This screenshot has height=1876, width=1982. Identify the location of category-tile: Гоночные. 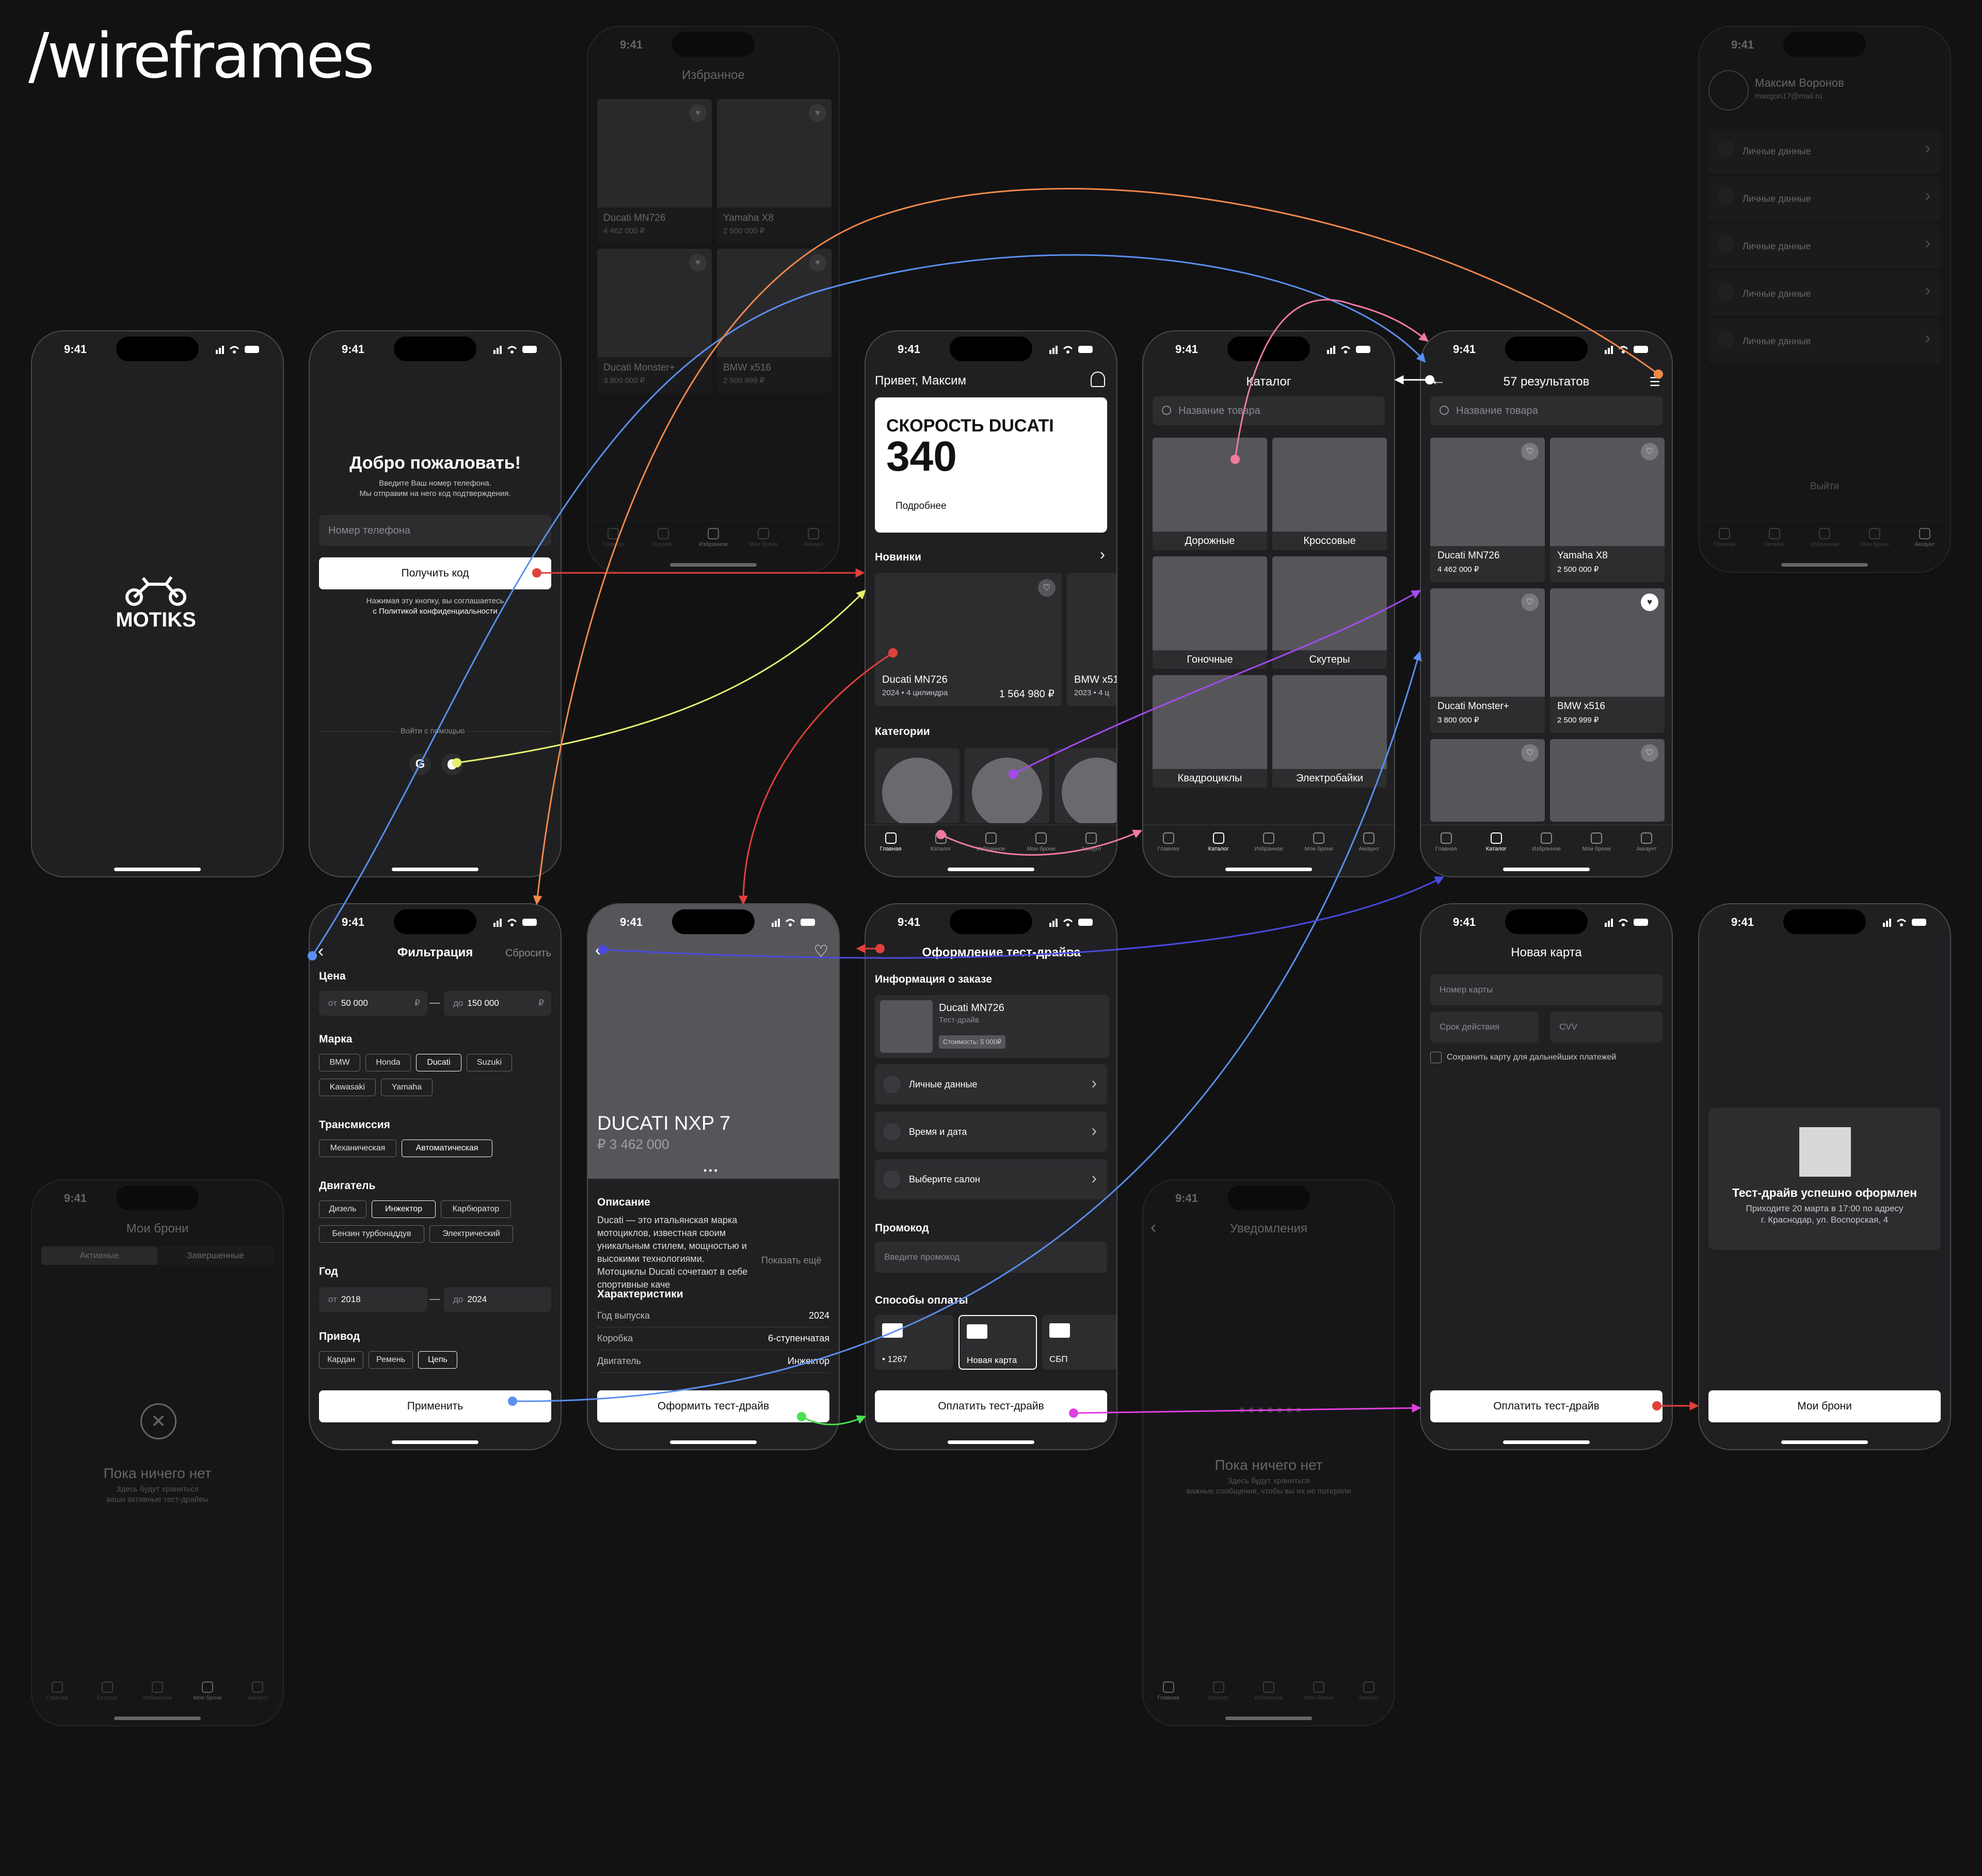
(1210, 612).